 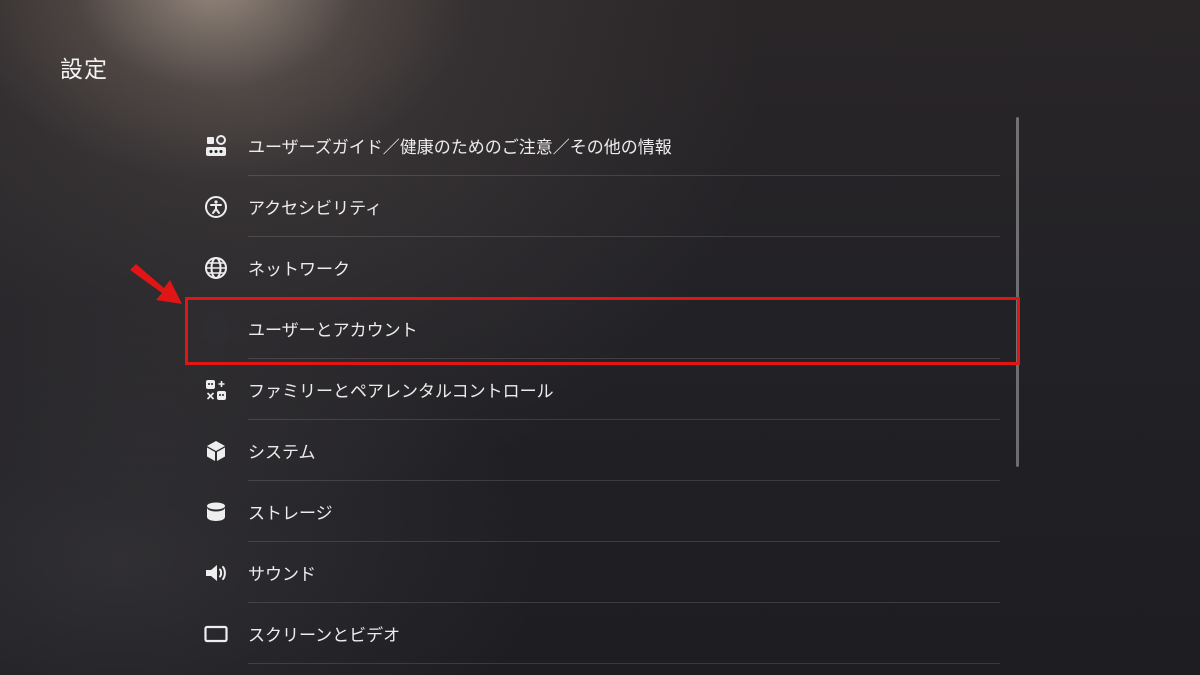 I want to click on avatar-placeholder, so click(x=216, y=328).